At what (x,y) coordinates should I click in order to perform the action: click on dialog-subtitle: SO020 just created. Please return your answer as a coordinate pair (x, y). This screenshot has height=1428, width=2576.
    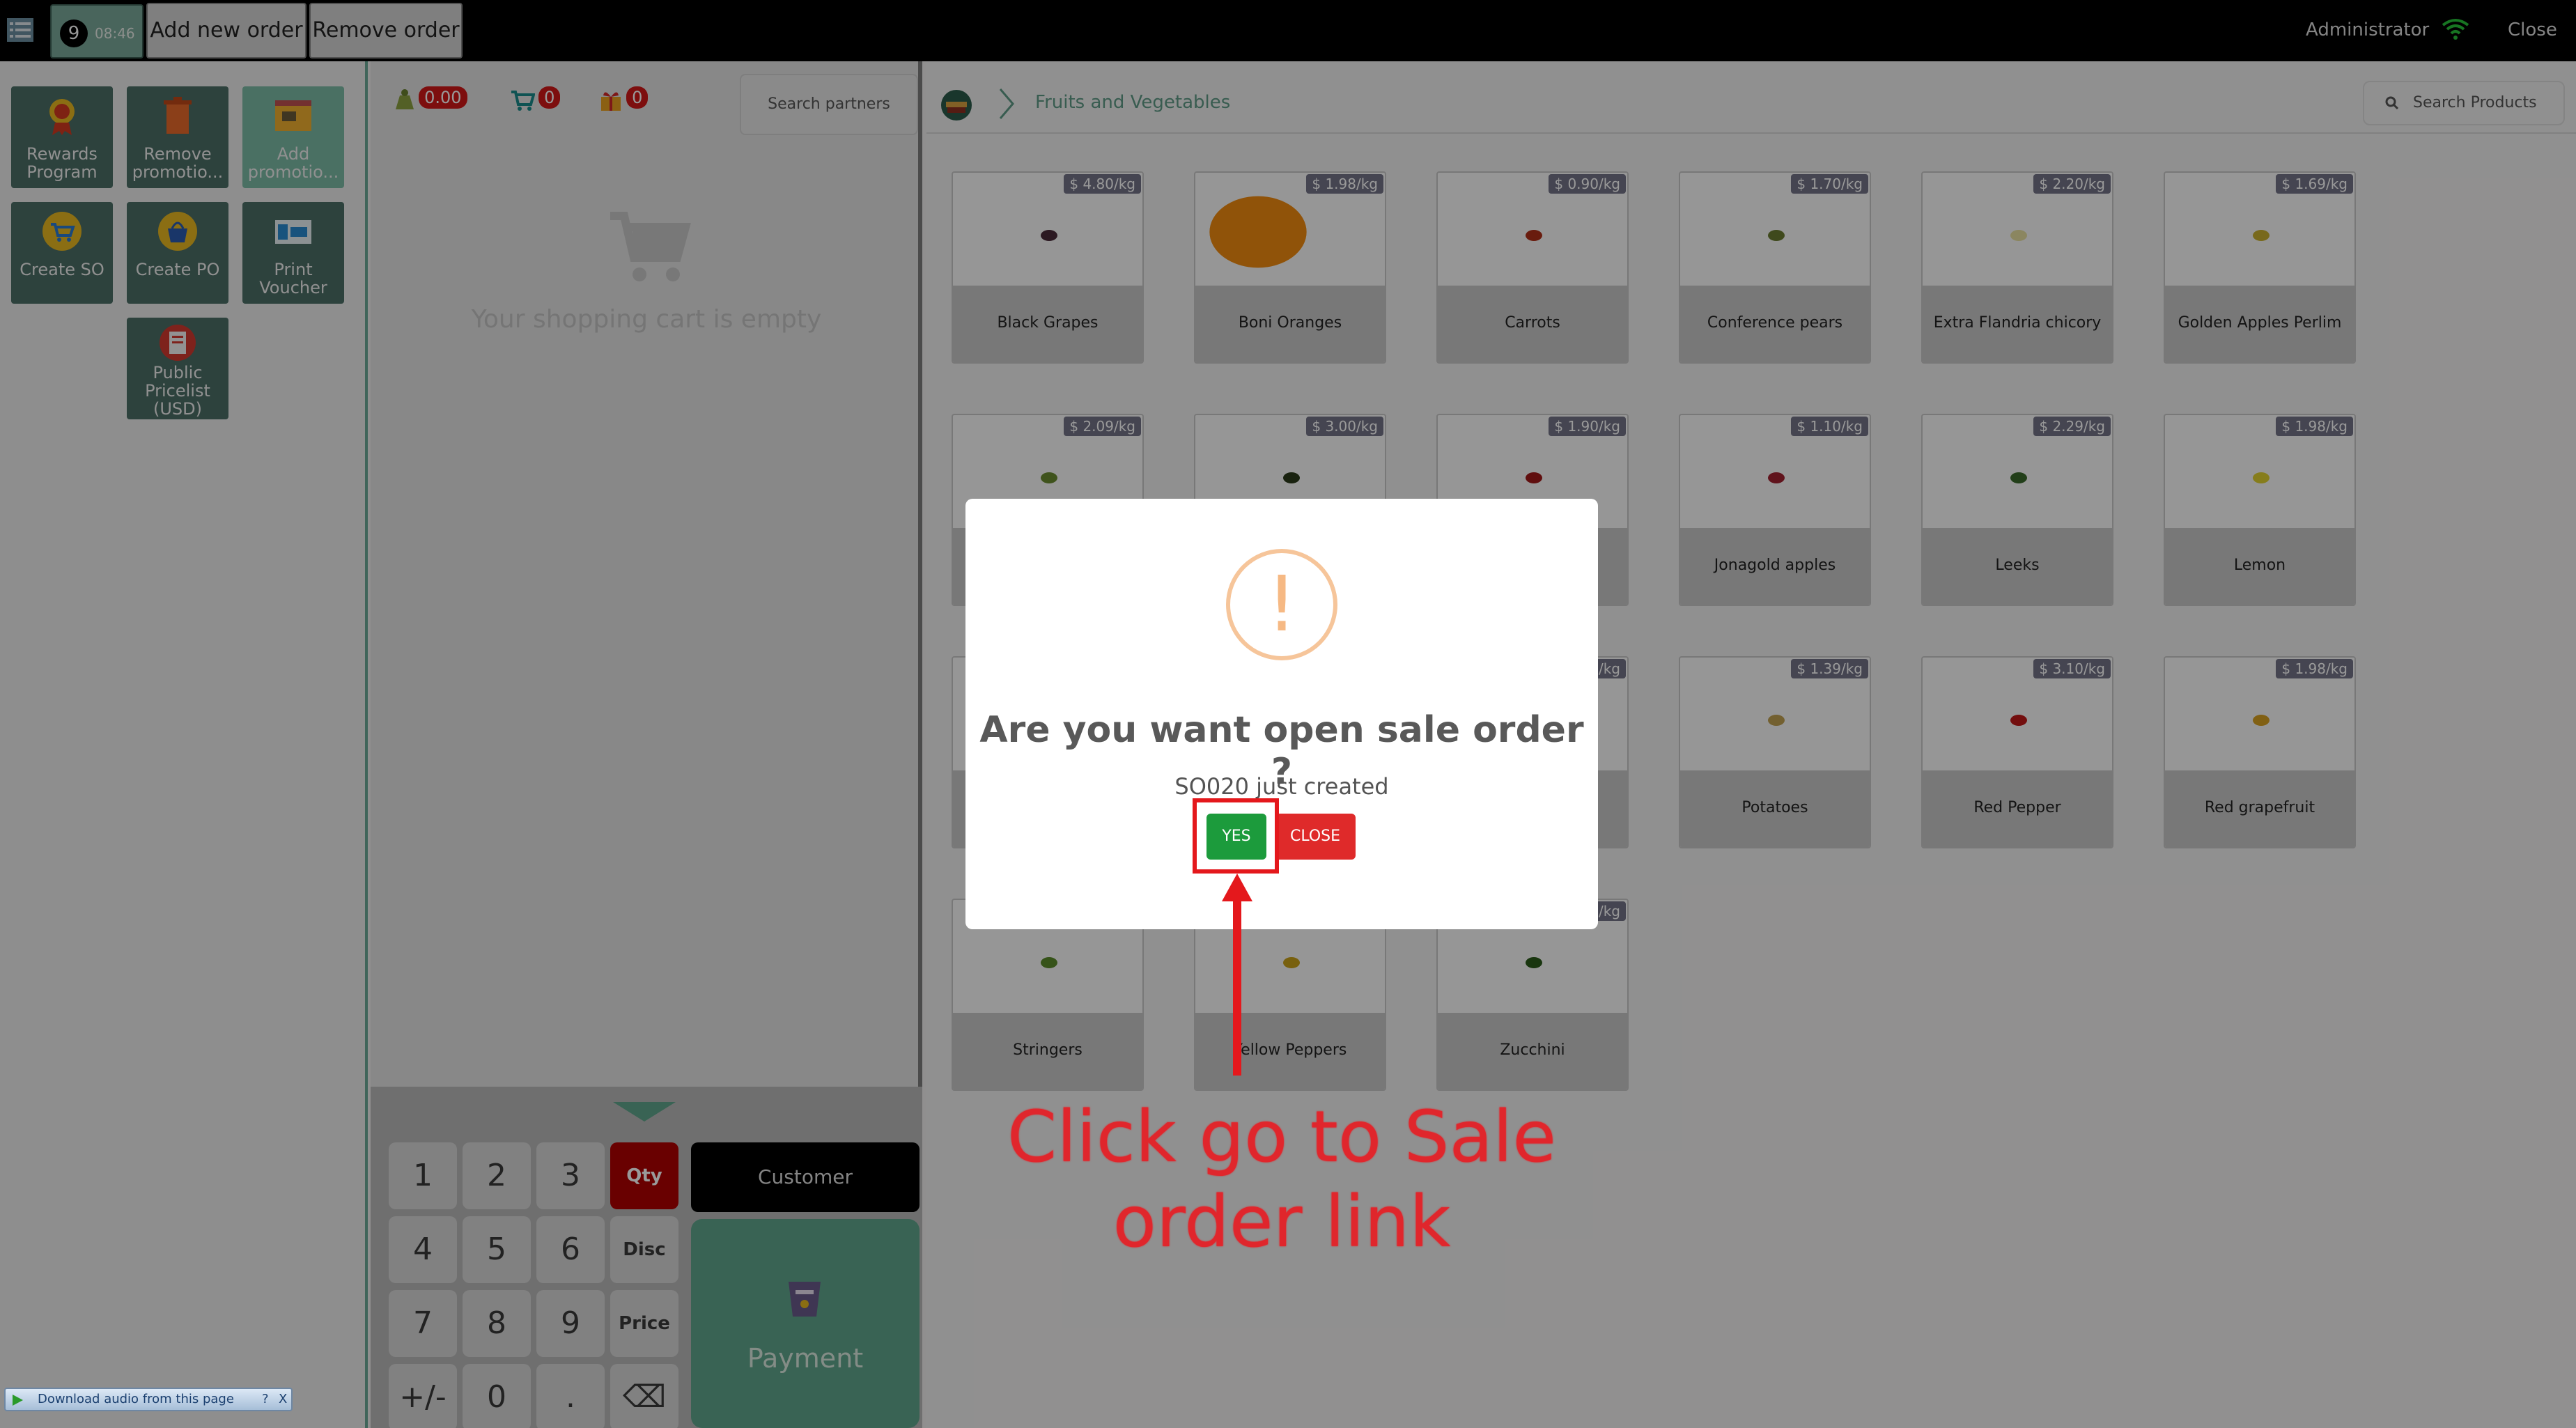
    Looking at the image, I should click on (1281, 786).